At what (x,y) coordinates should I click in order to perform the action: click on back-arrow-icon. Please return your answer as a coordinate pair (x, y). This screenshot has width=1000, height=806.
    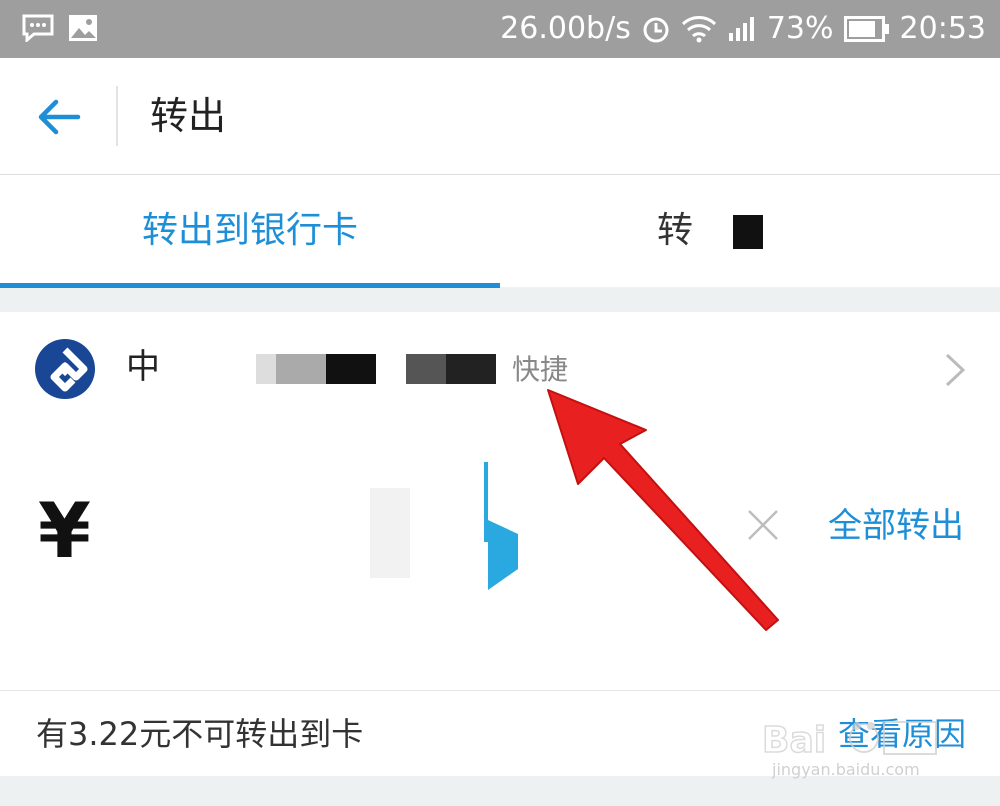
    Looking at the image, I should click on (58, 117).